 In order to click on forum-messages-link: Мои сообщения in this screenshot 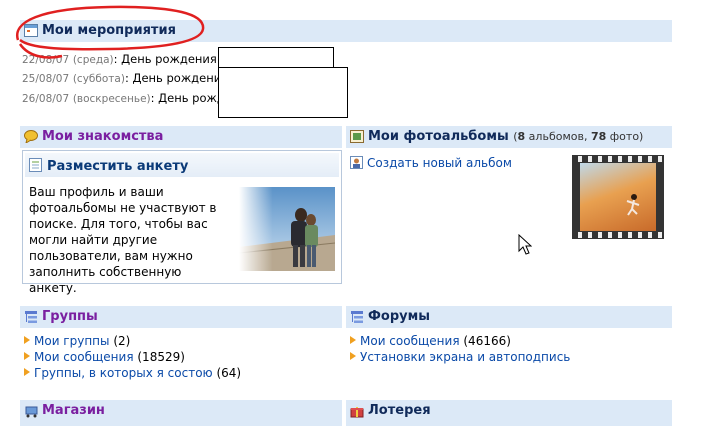, I will do `click(410, 341)`.